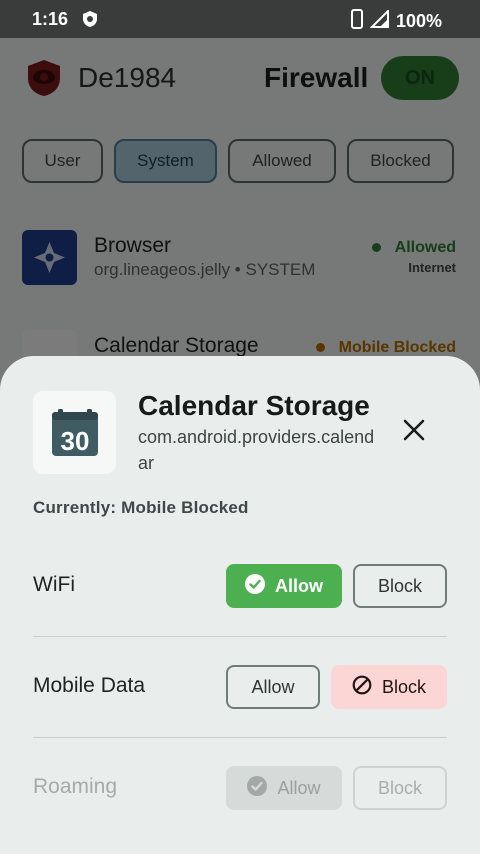 The height and width of the screenshot is (854, 480). Describe the element at coordinates (357, 21) in the screenshot. I see `vibrate-icon` at that location.